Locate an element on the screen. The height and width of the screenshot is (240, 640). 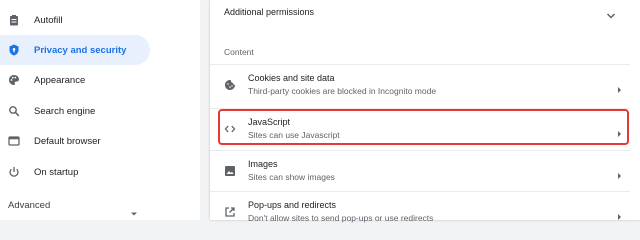
sidebar-item-appearance: Appearance is located at coordinates (75, 80).